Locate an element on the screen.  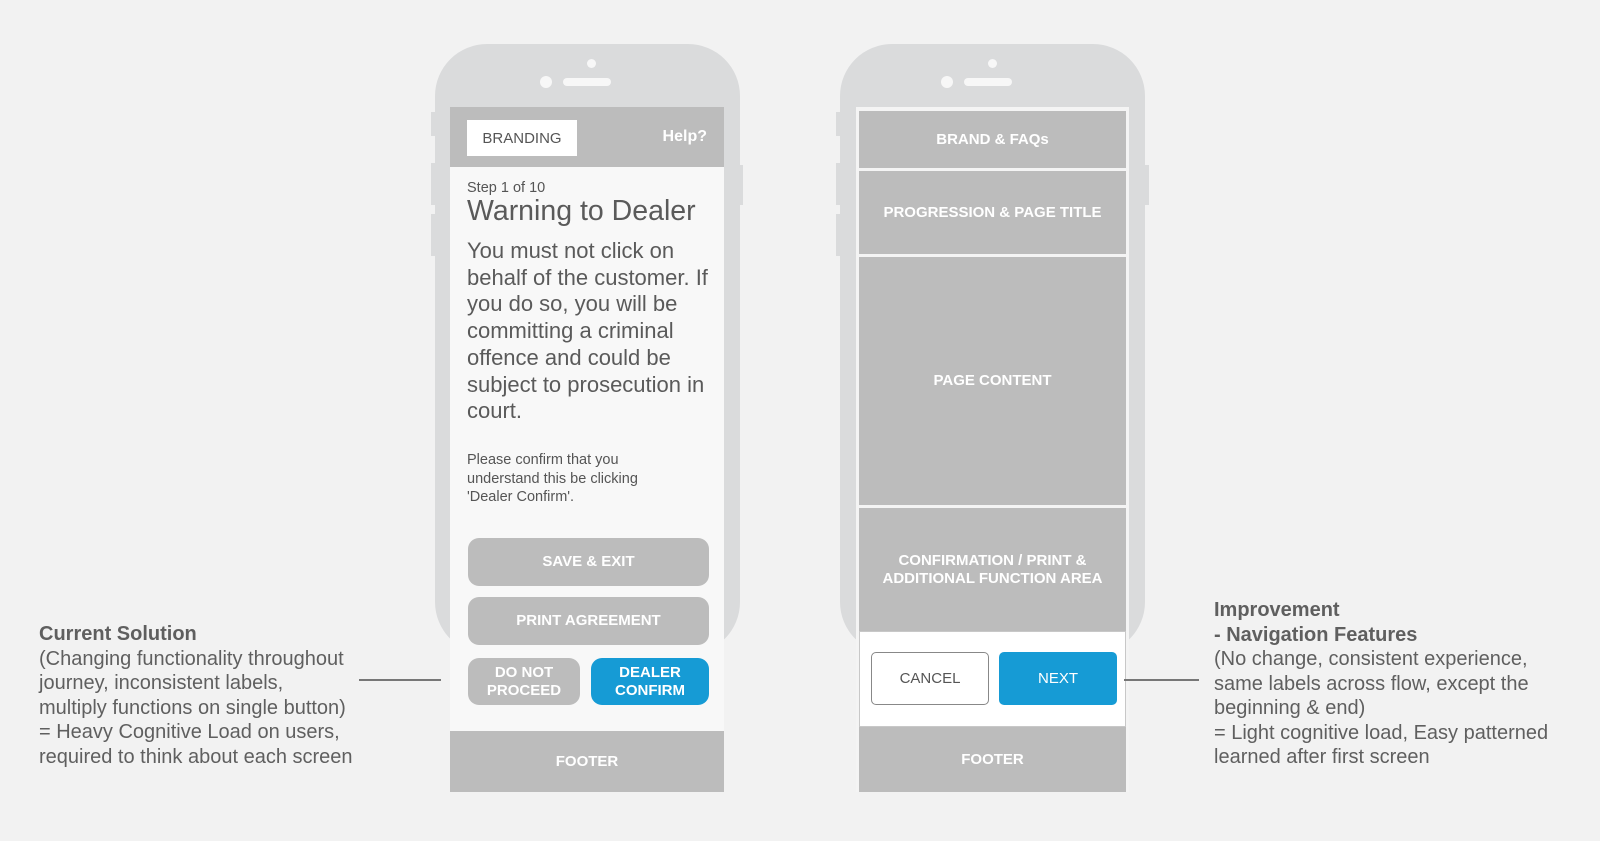
page-title: Warning to Dealer is located at coordinates (581, 211).